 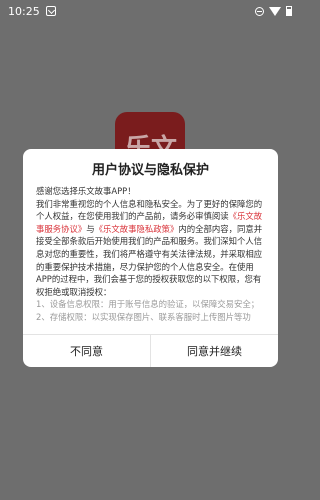 I want to click on privacy-policy-link: 《乐文故事隐私政策》, so click(x=137, y=229).